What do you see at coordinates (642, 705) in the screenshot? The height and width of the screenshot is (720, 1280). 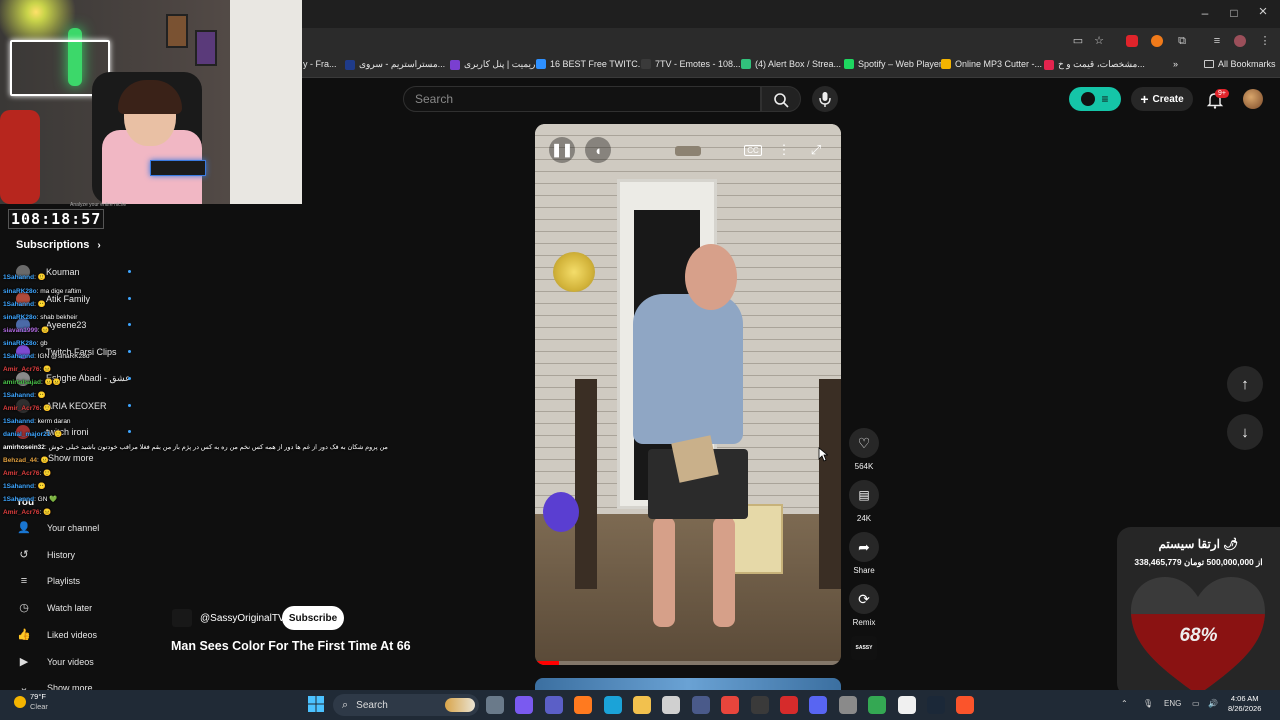 I see `explorer-icon` at bounding box center [642, 705].